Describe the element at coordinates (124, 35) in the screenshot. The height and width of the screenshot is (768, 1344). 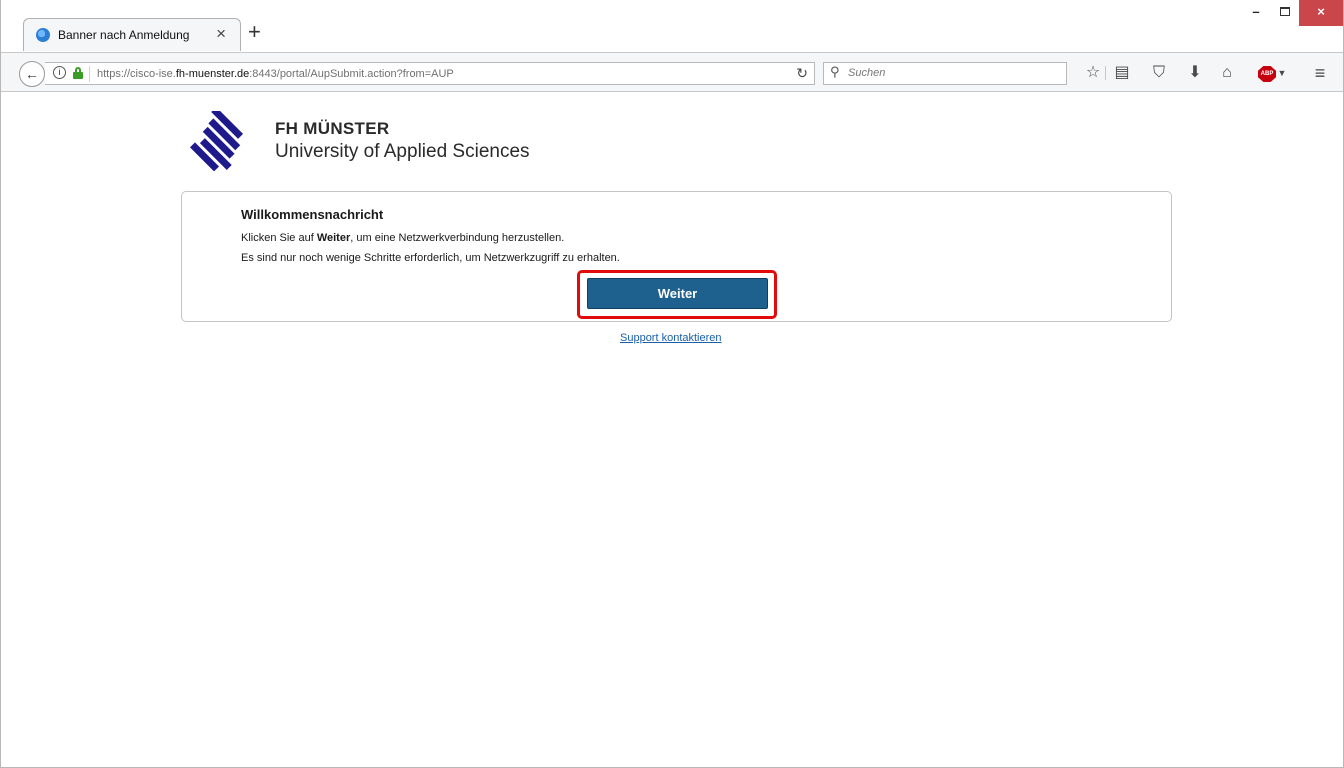
I see `tab-title: Banner nach Anmeldung` at that location.